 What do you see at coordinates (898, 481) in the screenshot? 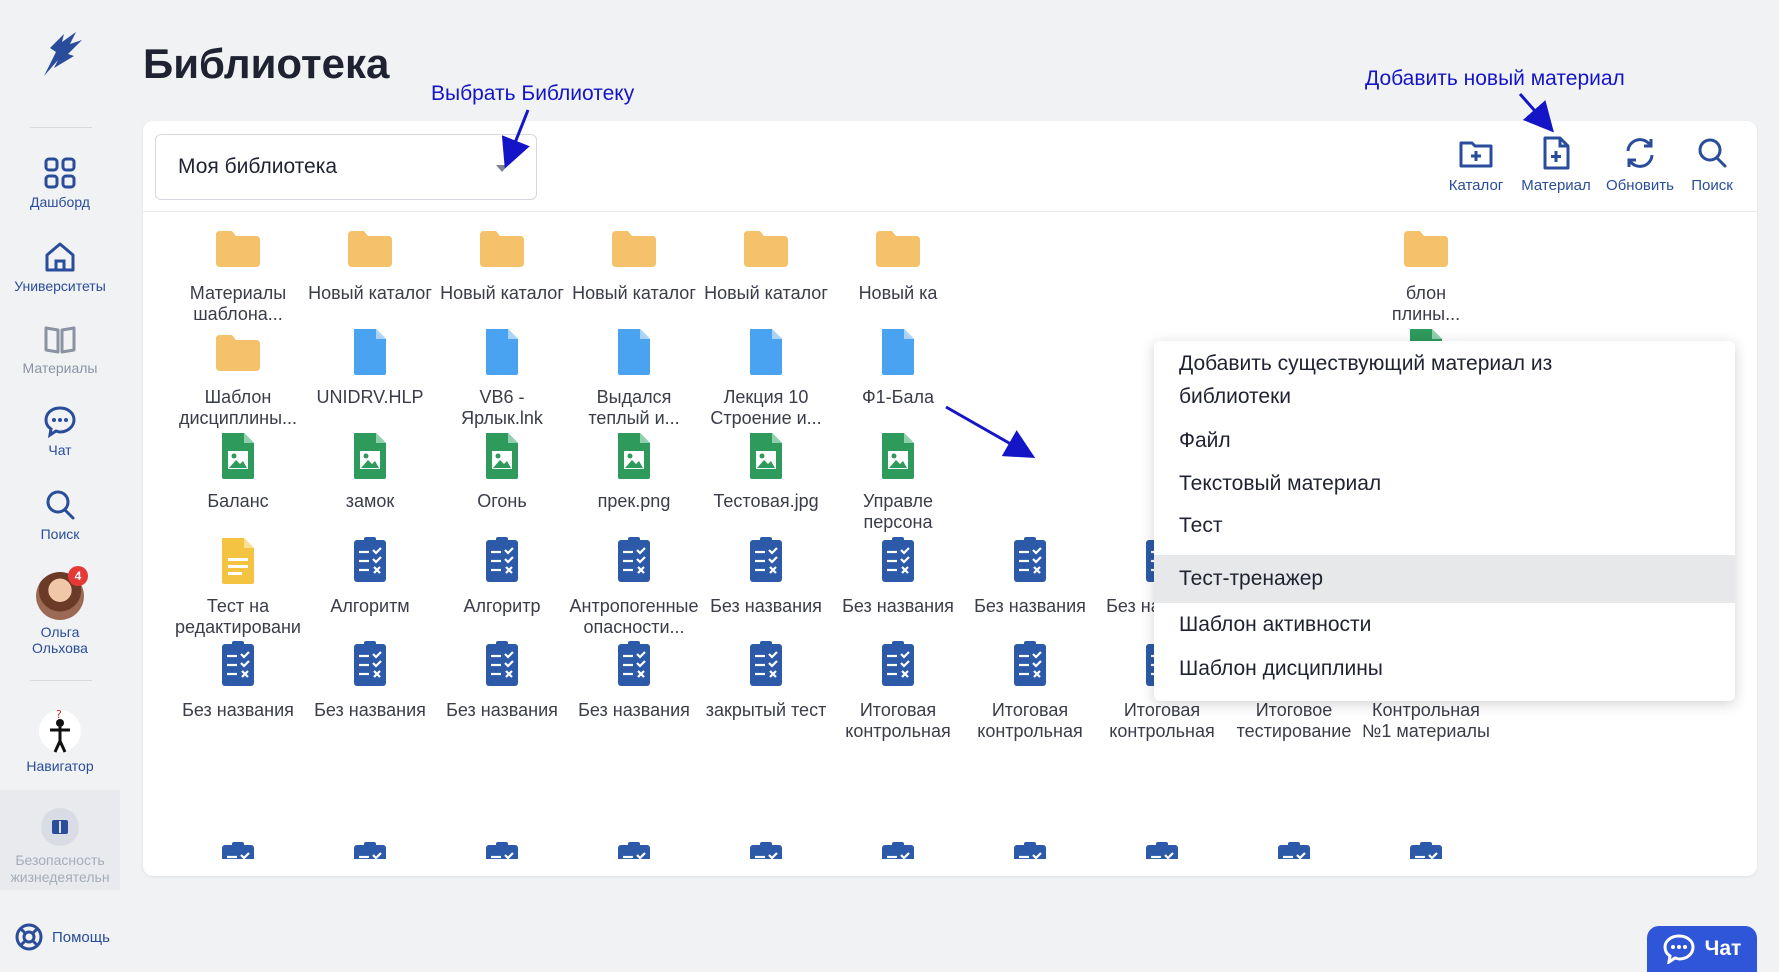
I see `file-item: Управле персона` at bounding box center [898, 481].